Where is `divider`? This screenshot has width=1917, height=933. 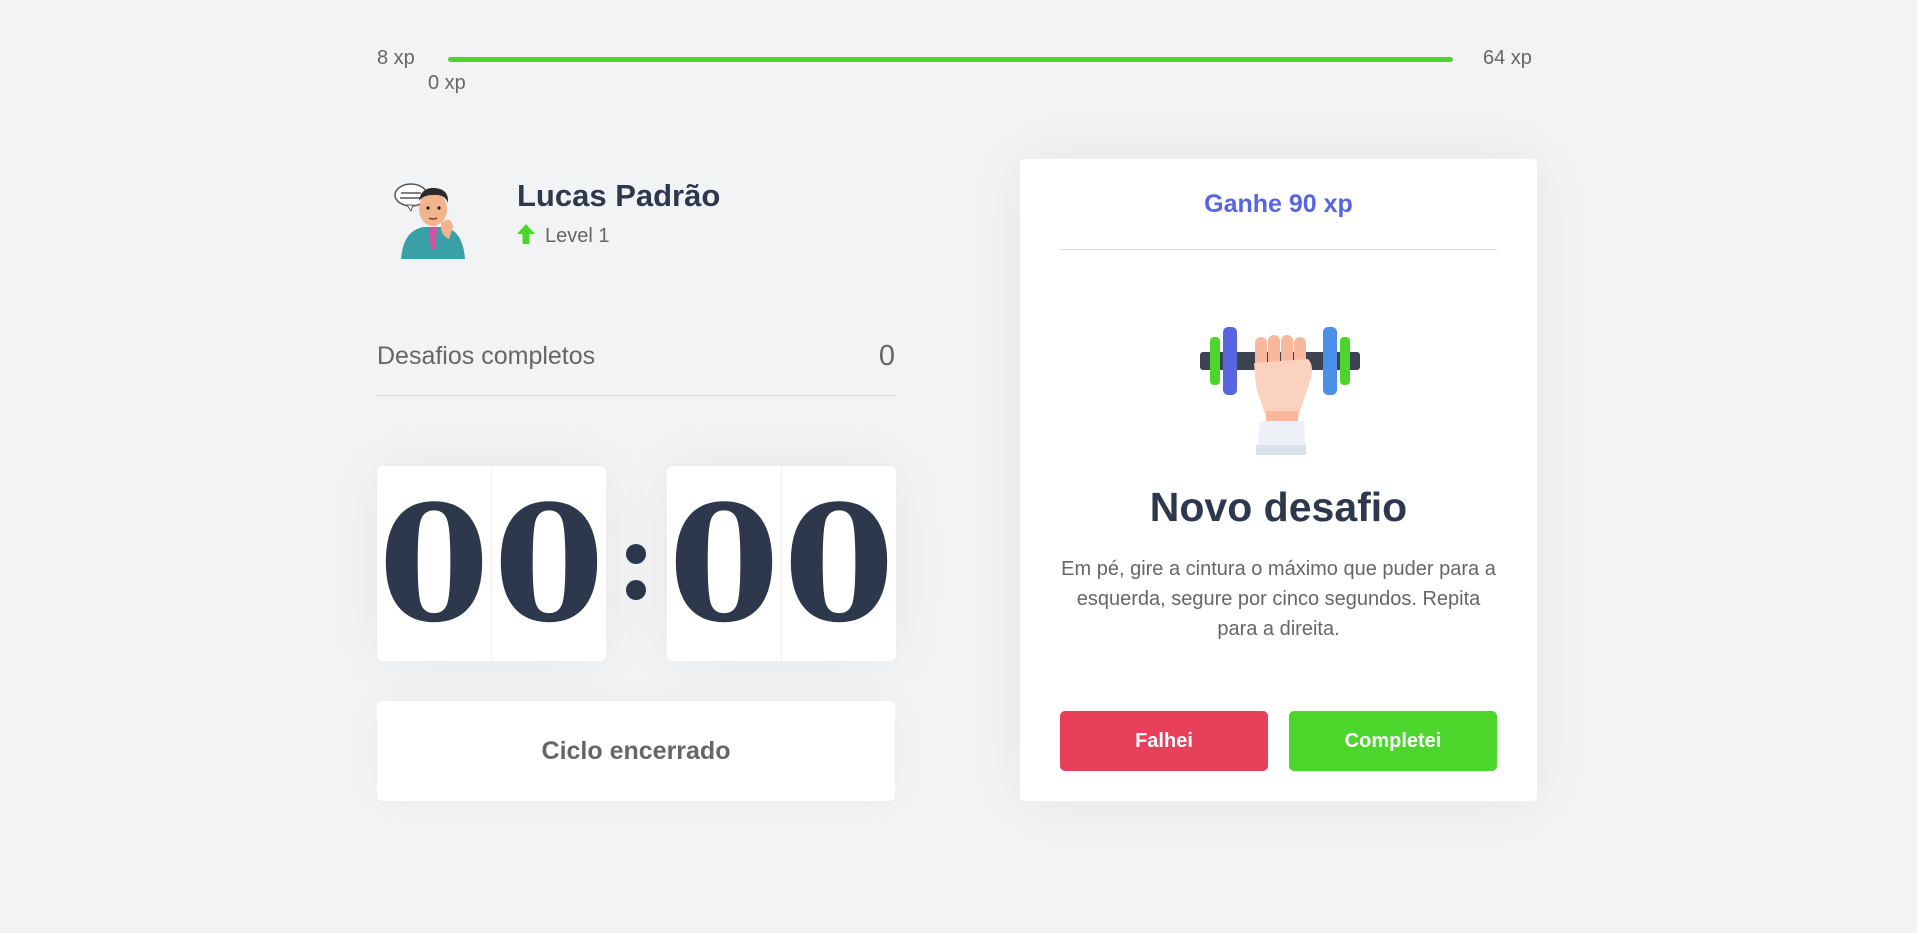 divider is located at coordinates (636, 395).